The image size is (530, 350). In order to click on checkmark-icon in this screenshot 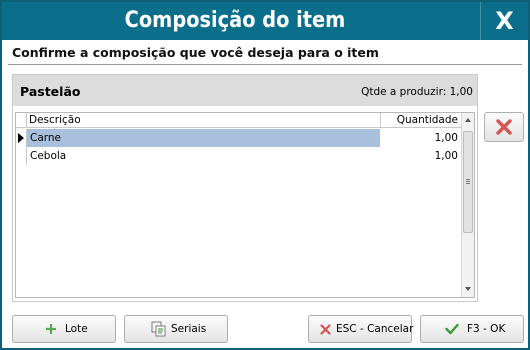, I will do `click(452, 329)`.